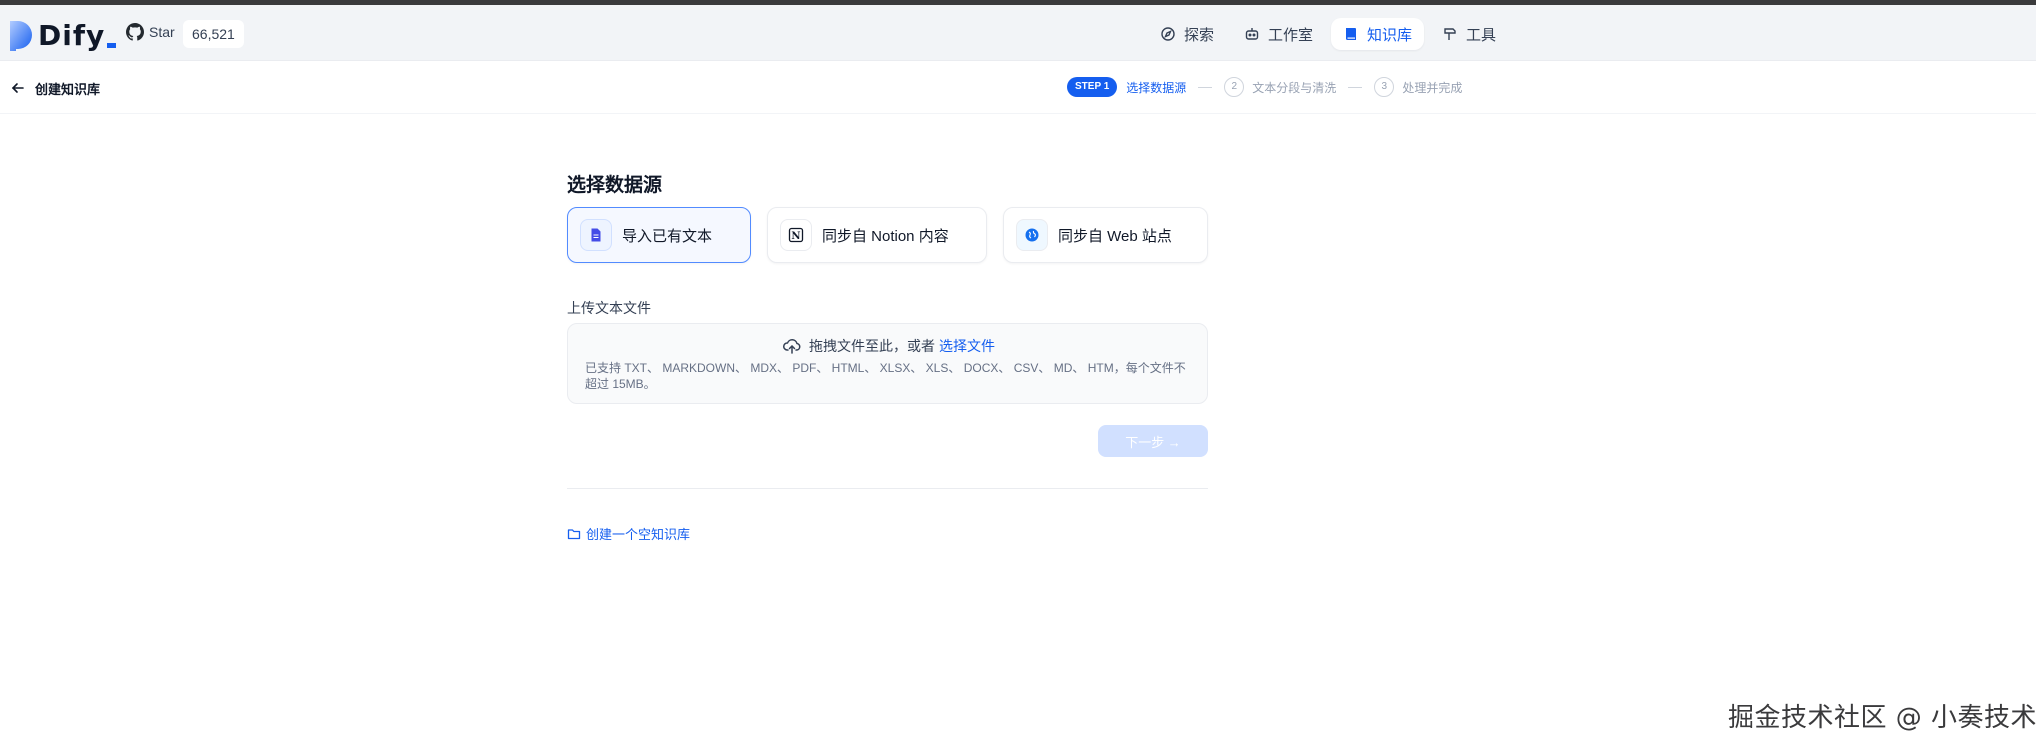 The width and height of the screenshot is (2036, 749). Describe the element at coordinates (667, 236) in the screenshot. I see `source-import-label: 导入已有文本` at that location.